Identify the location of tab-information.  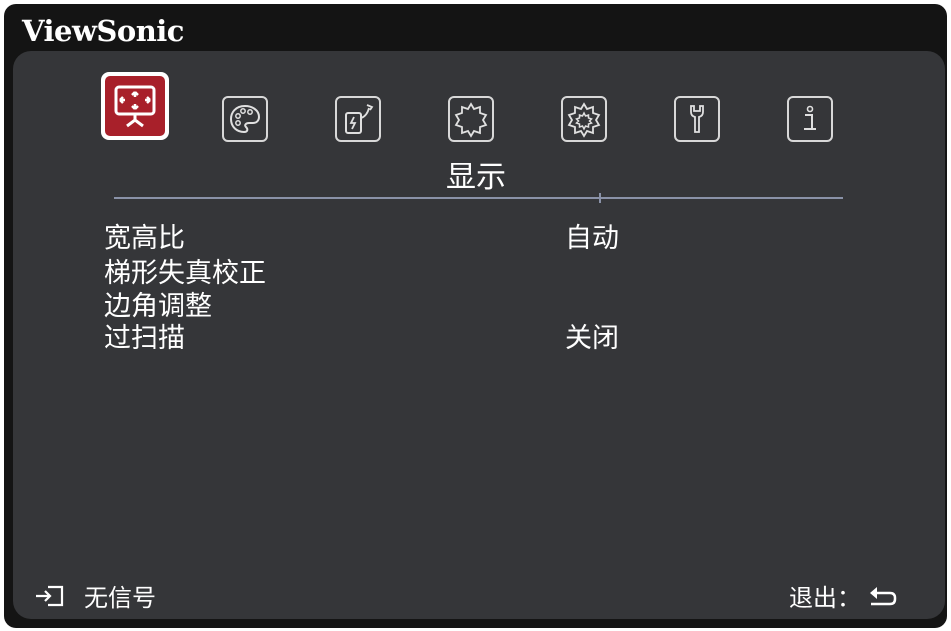
(810, 119).